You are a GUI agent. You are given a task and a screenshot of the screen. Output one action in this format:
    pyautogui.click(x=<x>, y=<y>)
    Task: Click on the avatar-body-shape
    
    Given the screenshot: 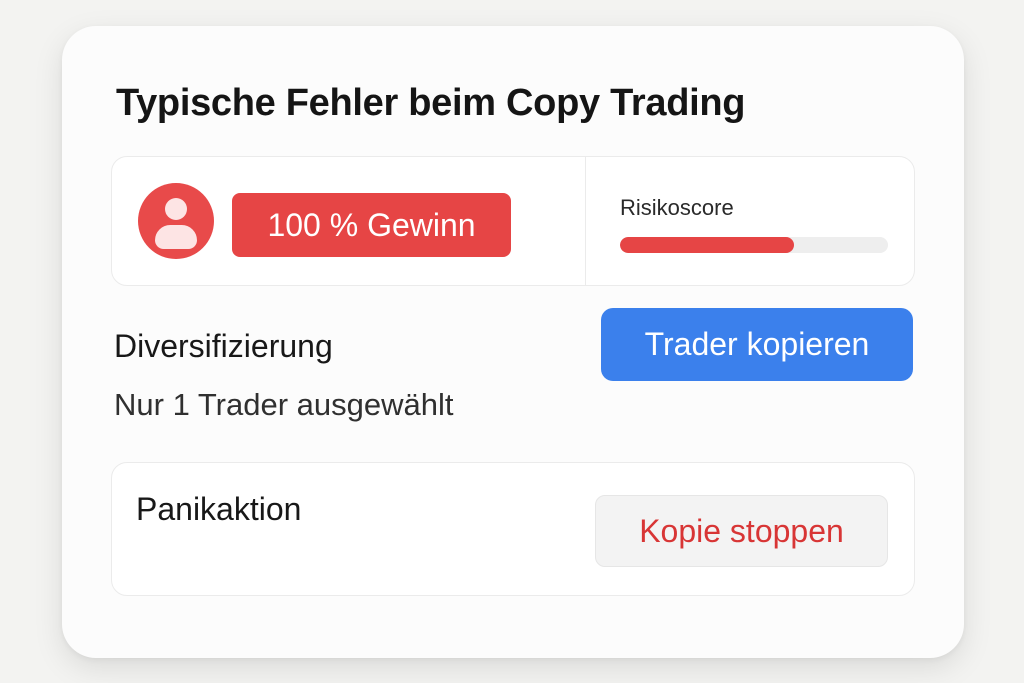 What is the action you would take?
    pyautogui.click(x=176, y=237)
    